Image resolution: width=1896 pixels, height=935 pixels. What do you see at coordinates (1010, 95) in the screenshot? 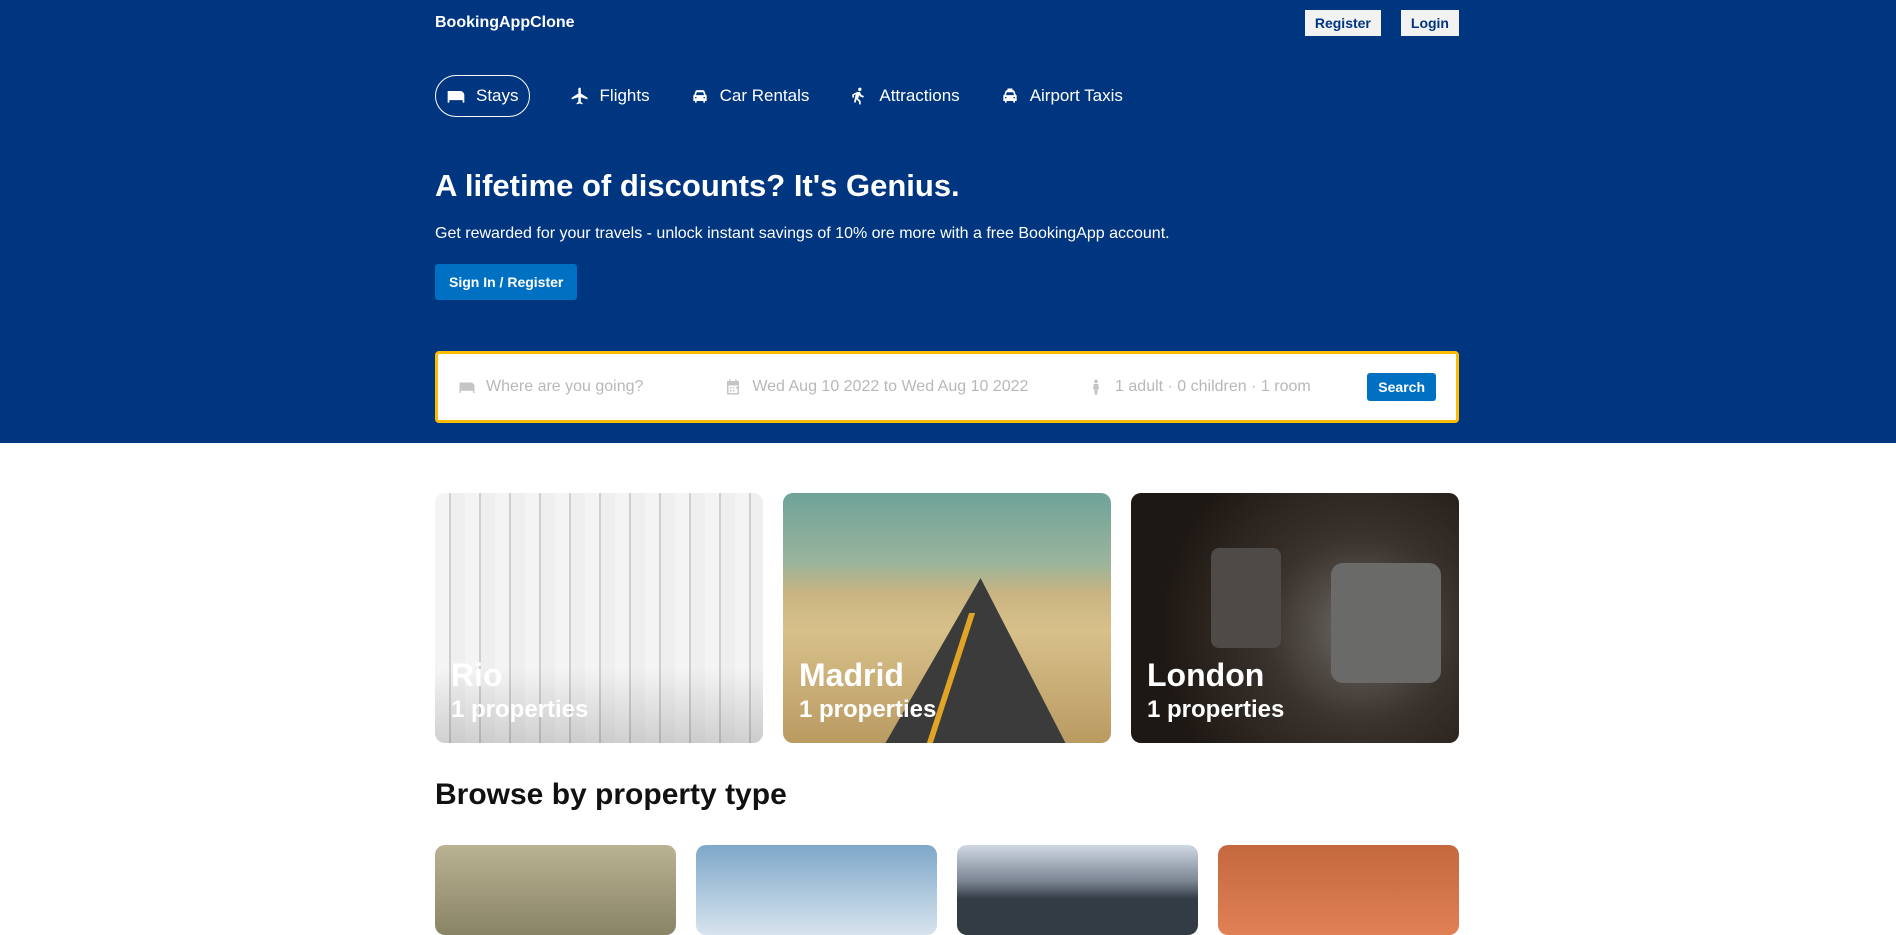
I see `taxi-icon` at bounding box center [1010, 95].